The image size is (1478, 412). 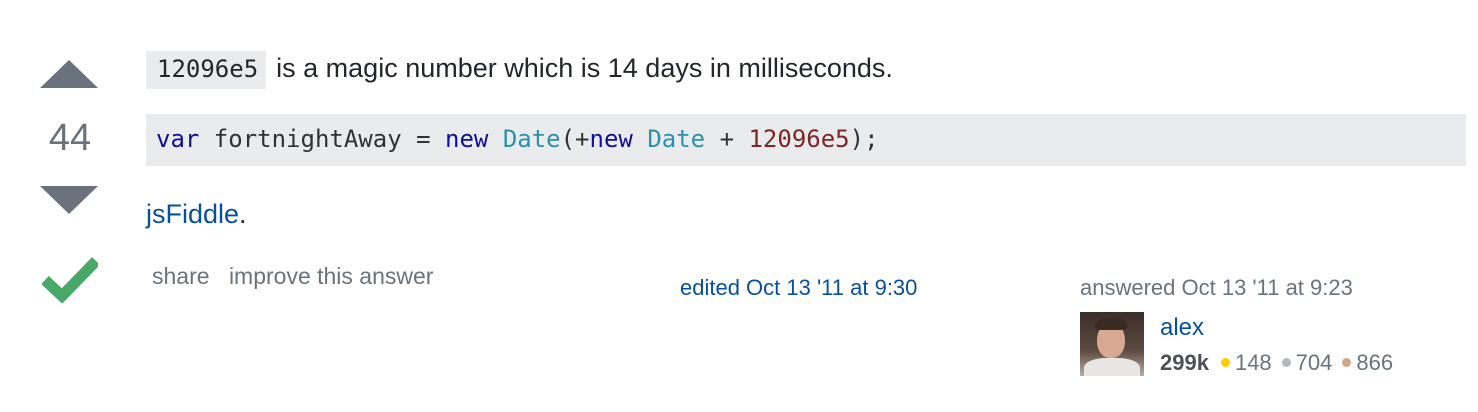 I want to click on badge-silver: 704, so click(x=1308, y=362).